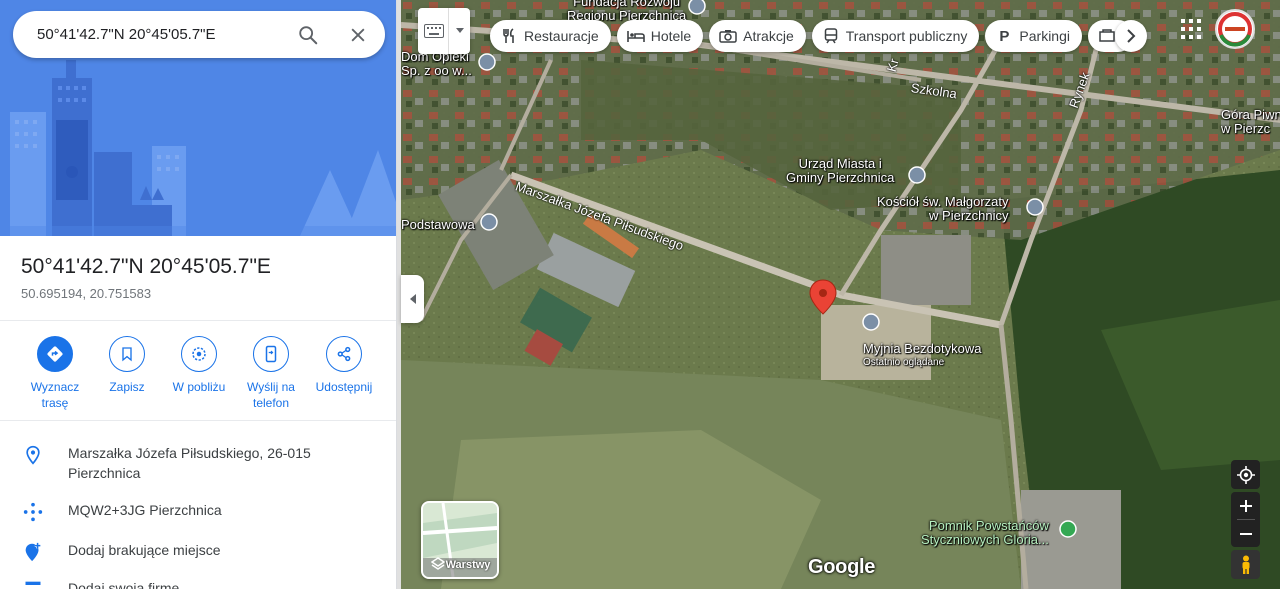 This screenshot has width=1280, height=589. Describe the element at coordinates (468, 565) in the screenshot. I see `layers-label: Warstwy` at that location.